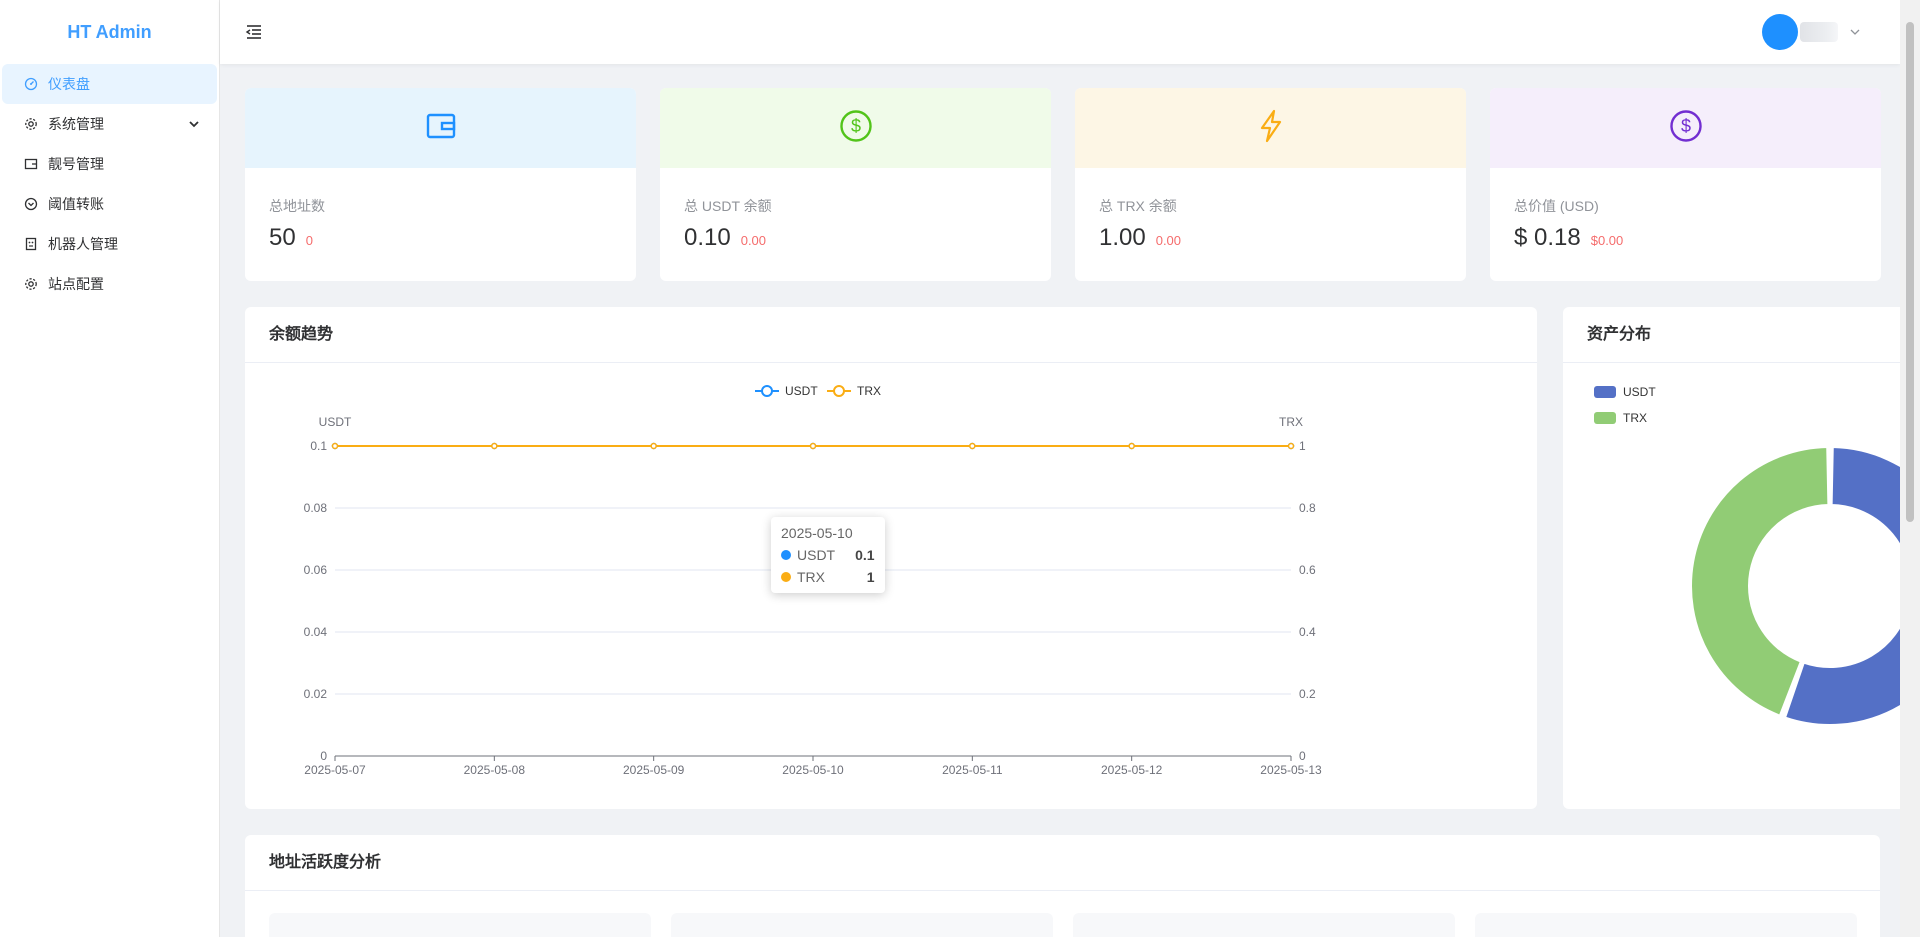 Image resolution: width=1920 pixels, height=937 pixels. I want to click on sidebar-item-robot: 机器人管理, so click(109, 244).